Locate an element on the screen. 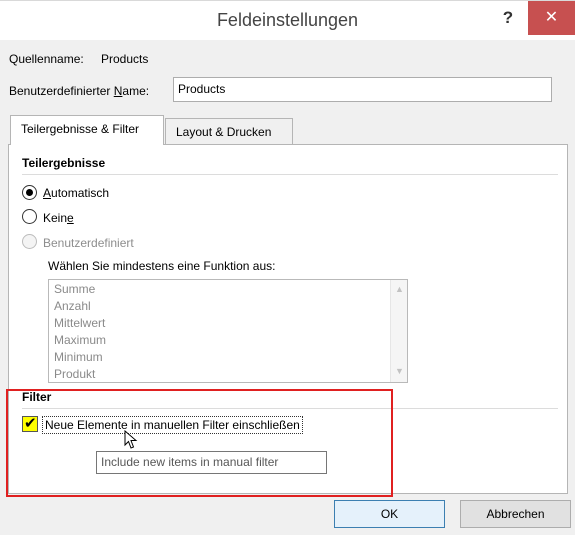 This screenshot has width=575, height=535. list-item: Maximum is located at coordinates (80, 340).